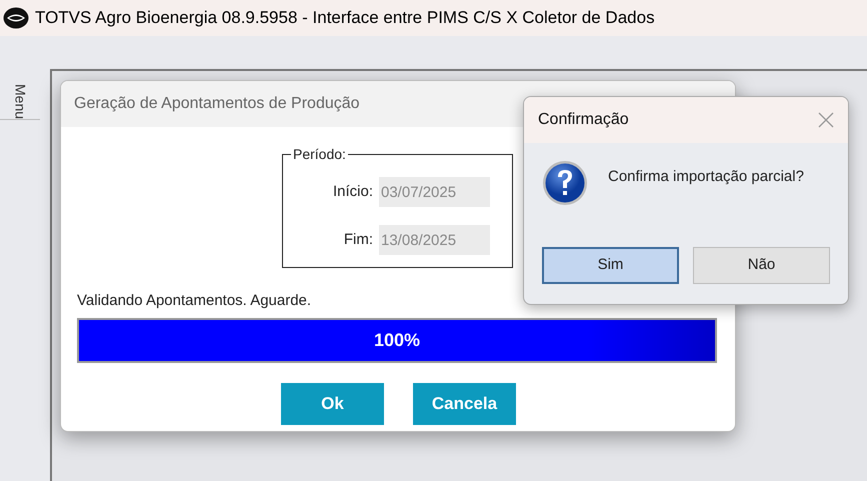 This screenshot has width=867, height=481. Describe the element at coordinates (217, 104) in the screenshot. I see `dialog-title: Geração de Apontamentos de Produção` at that location.